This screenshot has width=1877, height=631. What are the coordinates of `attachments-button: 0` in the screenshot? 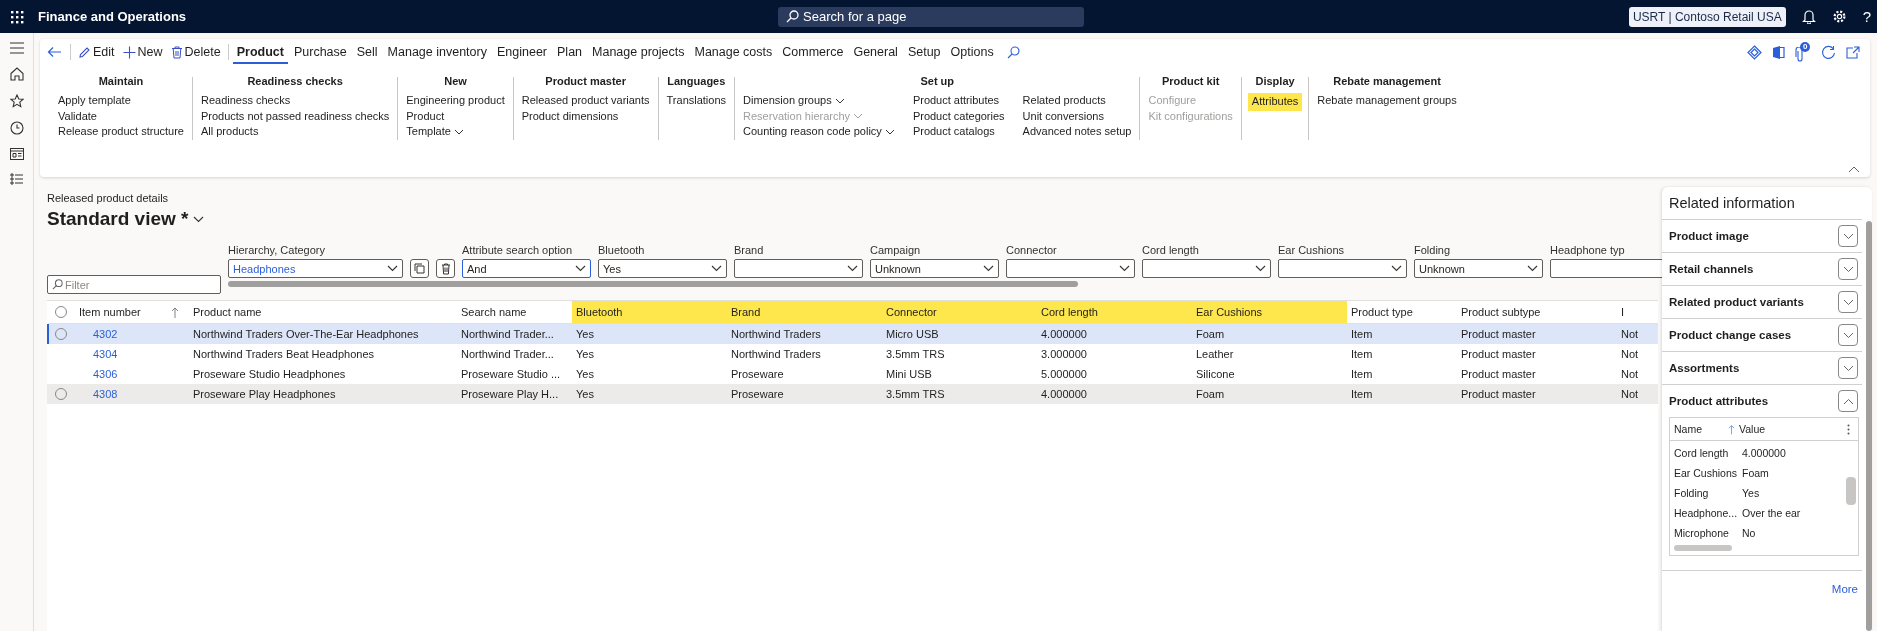 It's located at (1803, 52).